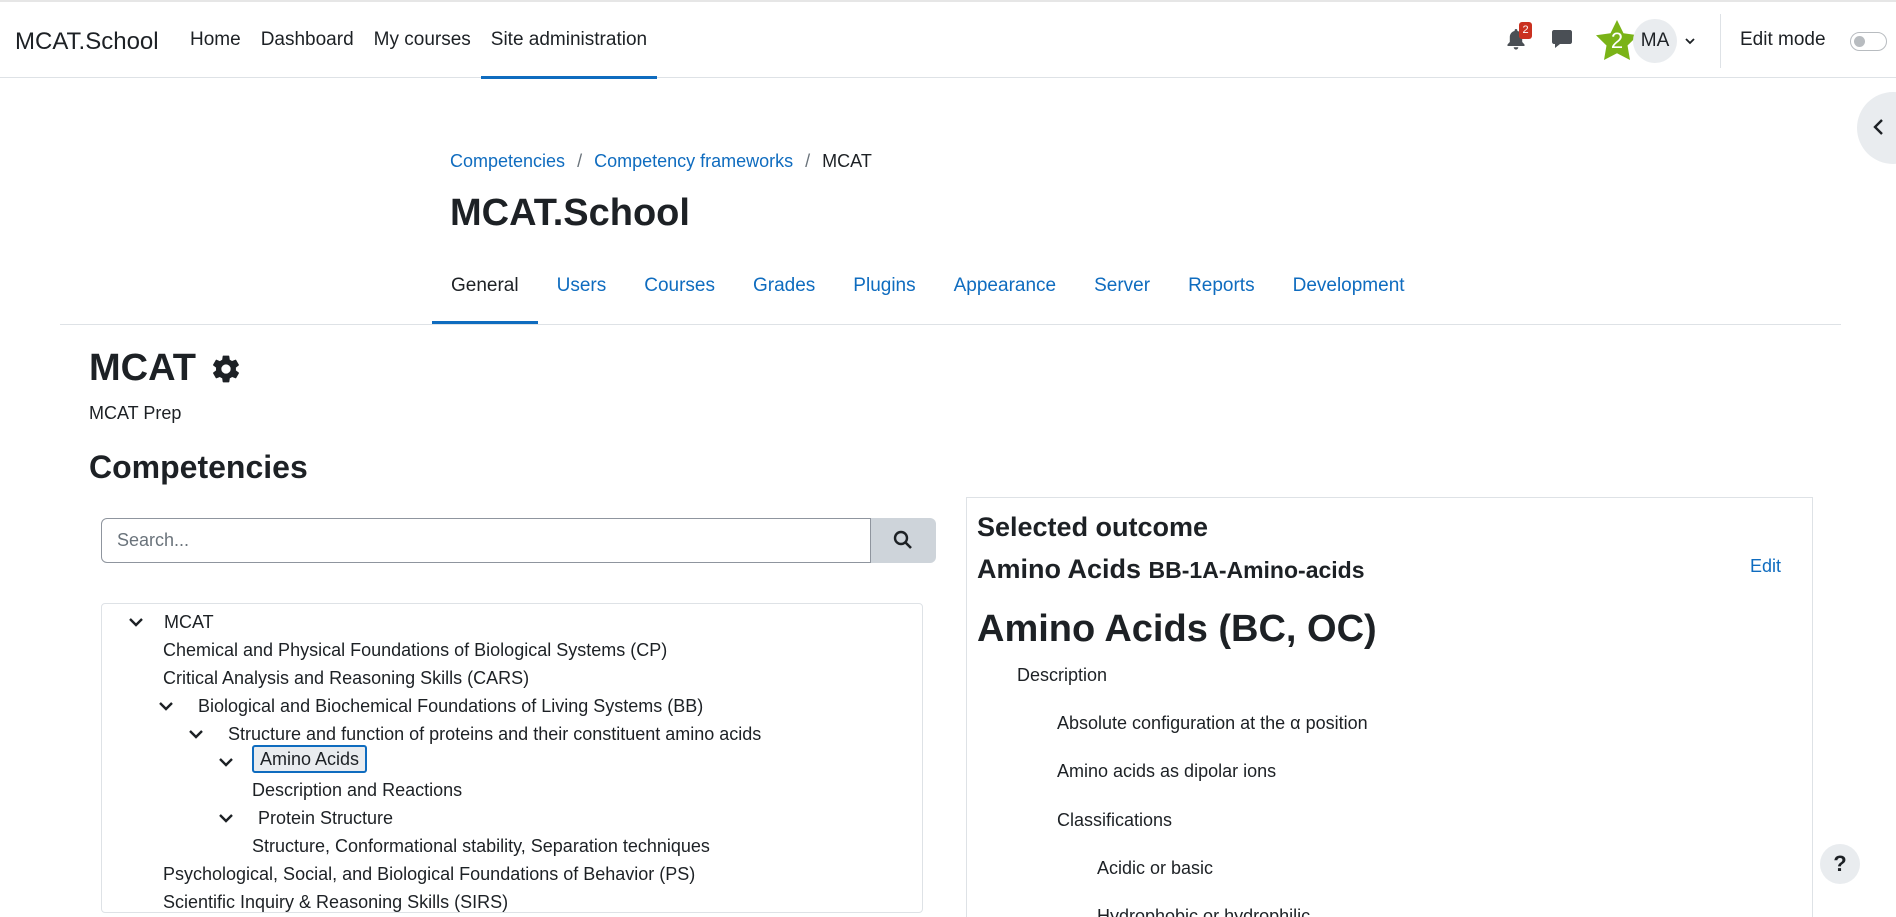 The width and height of the screenshot is (1896, 917). I want to click on outcome-idnumber: BB-1A-Amino-acids, so click(1256, 570).